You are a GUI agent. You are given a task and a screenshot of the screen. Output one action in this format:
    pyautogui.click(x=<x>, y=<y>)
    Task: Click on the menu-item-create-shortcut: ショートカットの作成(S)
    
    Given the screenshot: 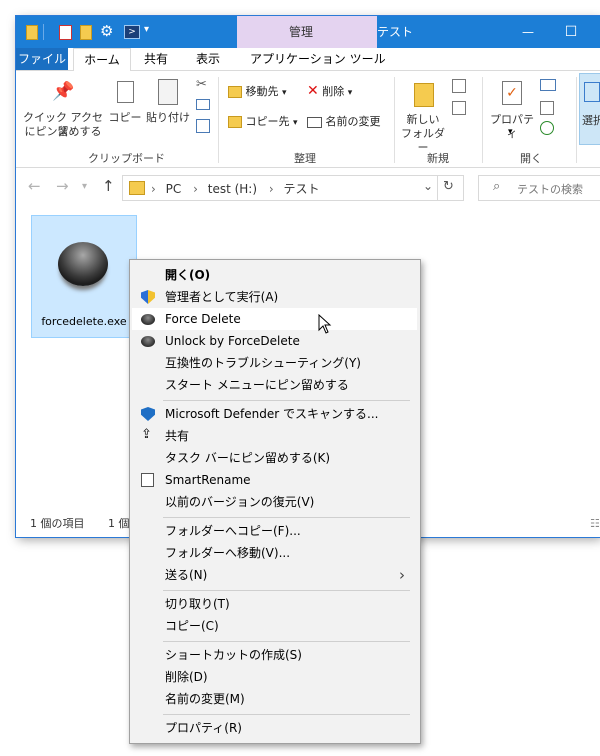 What is the action you would take?
    pyautogui.click(x=274, y=655)
    